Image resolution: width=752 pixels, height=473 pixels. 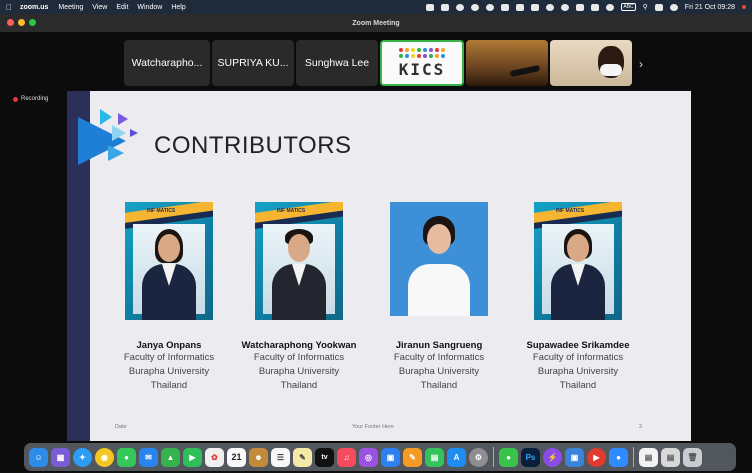 What do you see at coordinates (60, 457) in the screenshot?
I see `launchpad-icon: ▦` at bounding box center [60, 457].